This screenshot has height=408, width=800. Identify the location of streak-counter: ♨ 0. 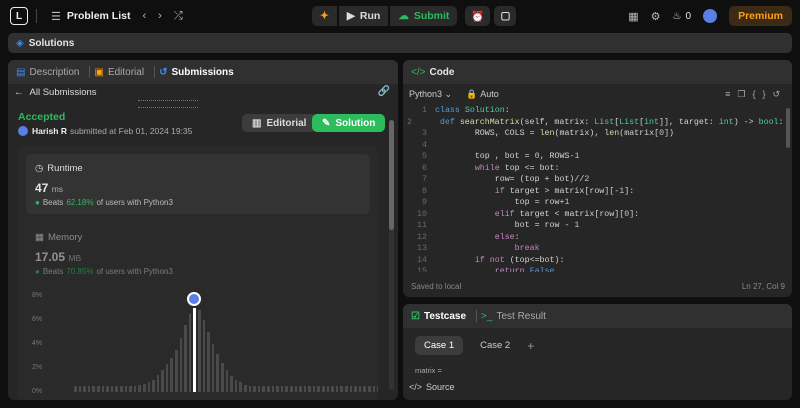
(682, 16).